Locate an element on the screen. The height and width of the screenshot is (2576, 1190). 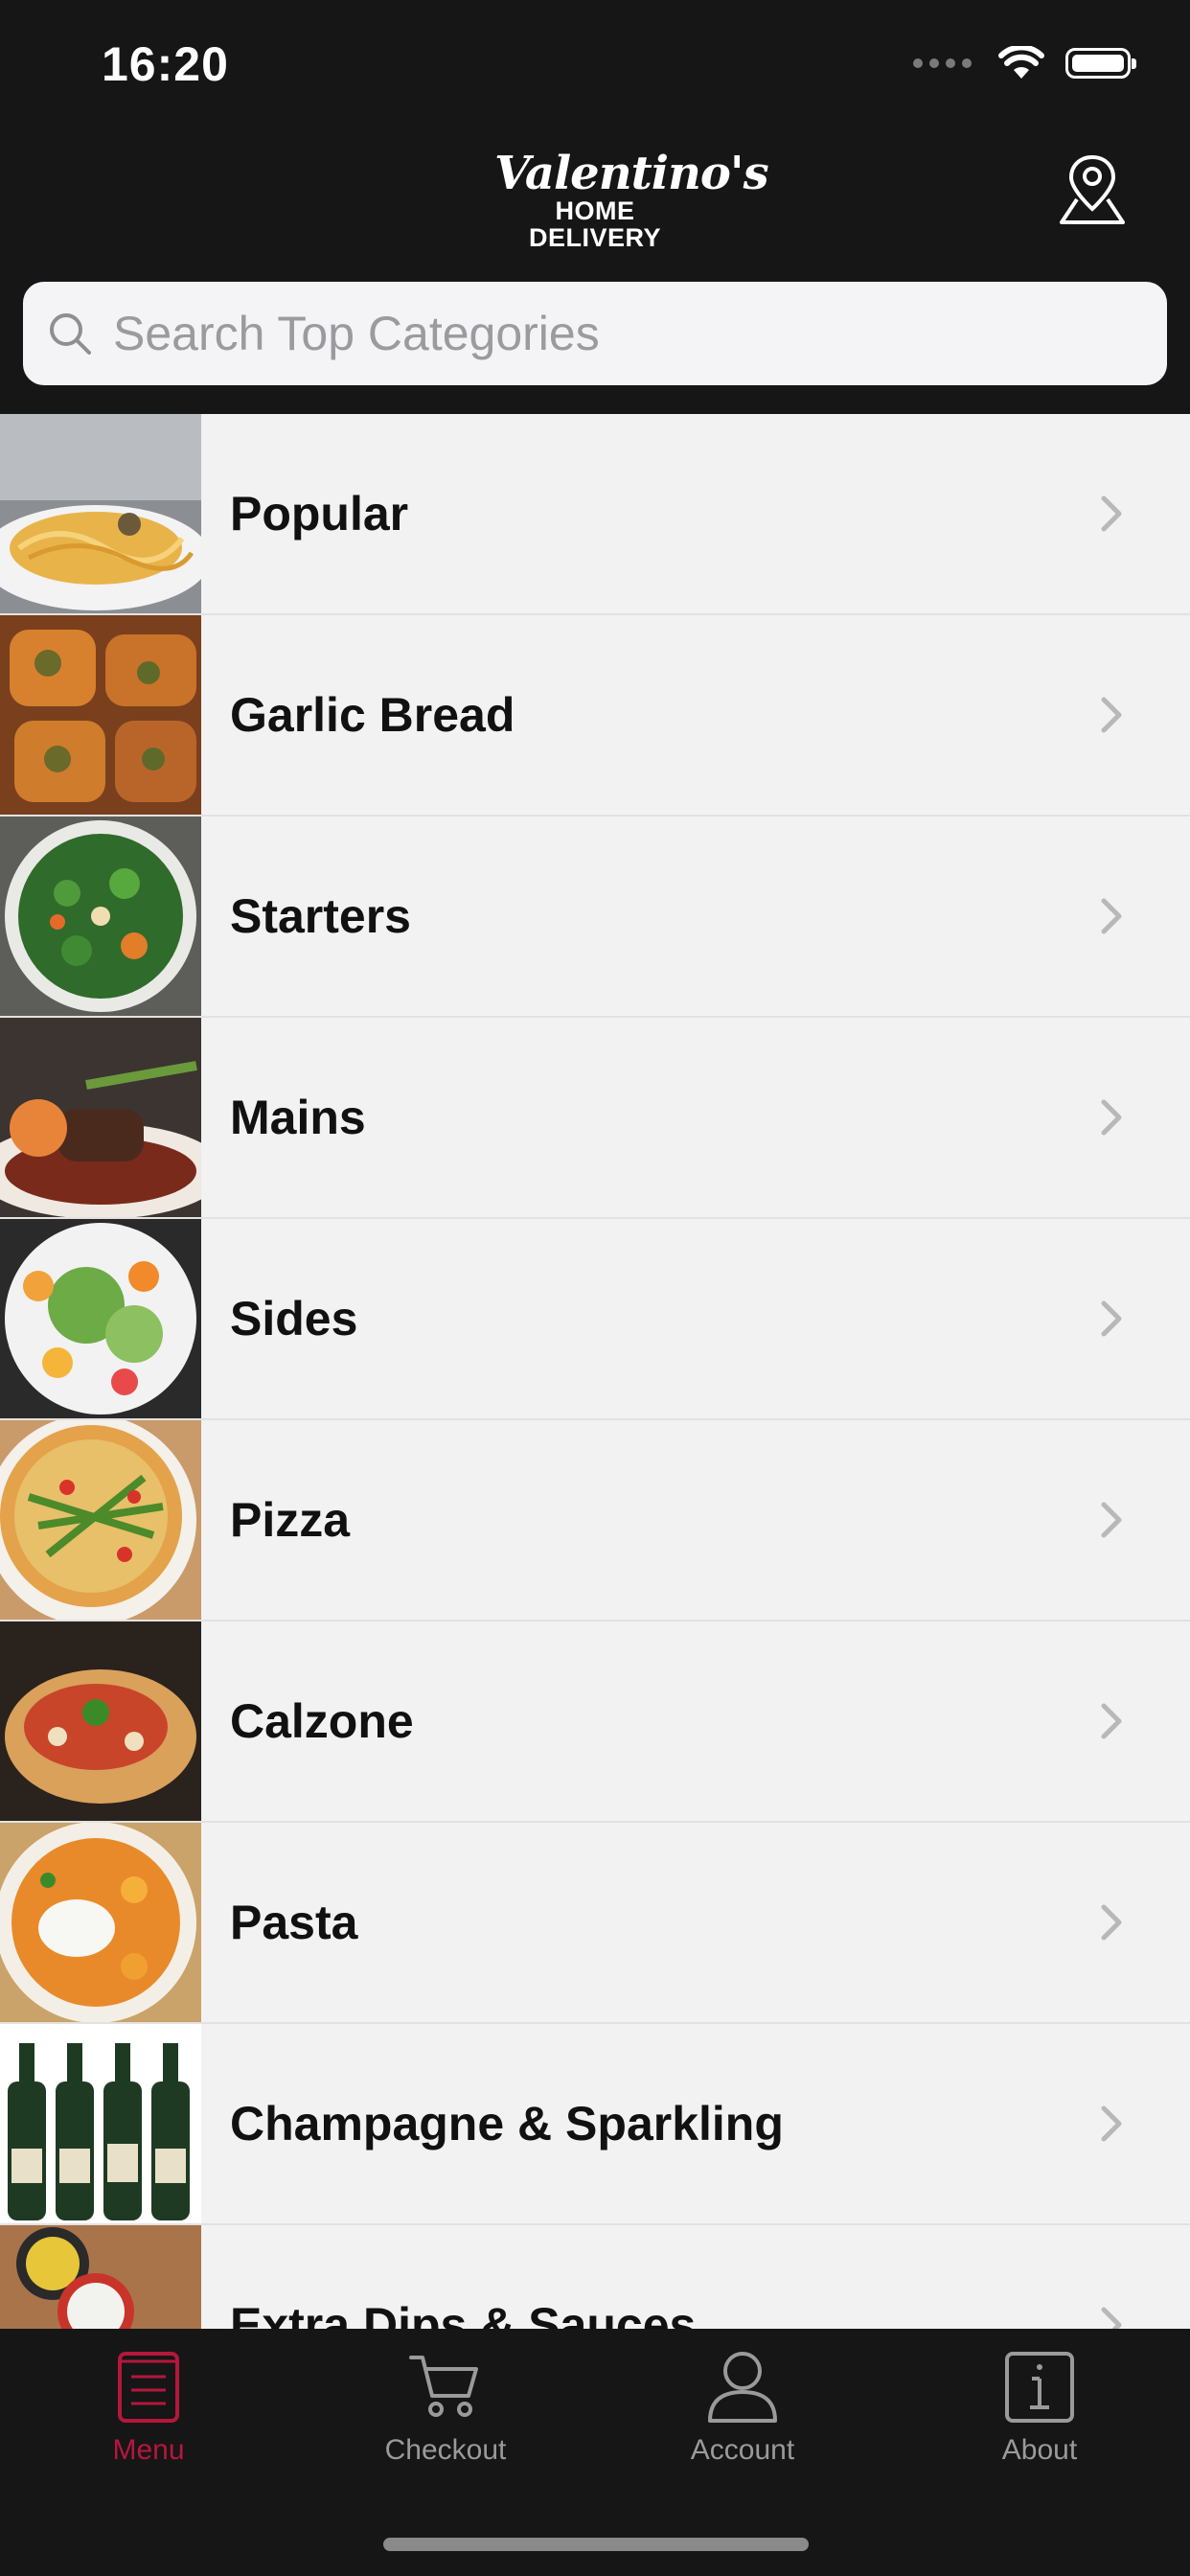
pizza-thumbnail is located at coordinates (101, 1520).